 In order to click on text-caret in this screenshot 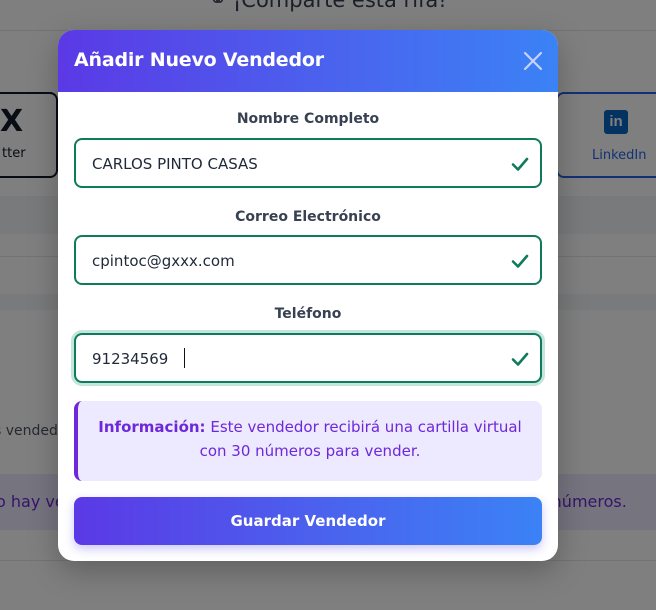, I will do `click(184, 358)`.